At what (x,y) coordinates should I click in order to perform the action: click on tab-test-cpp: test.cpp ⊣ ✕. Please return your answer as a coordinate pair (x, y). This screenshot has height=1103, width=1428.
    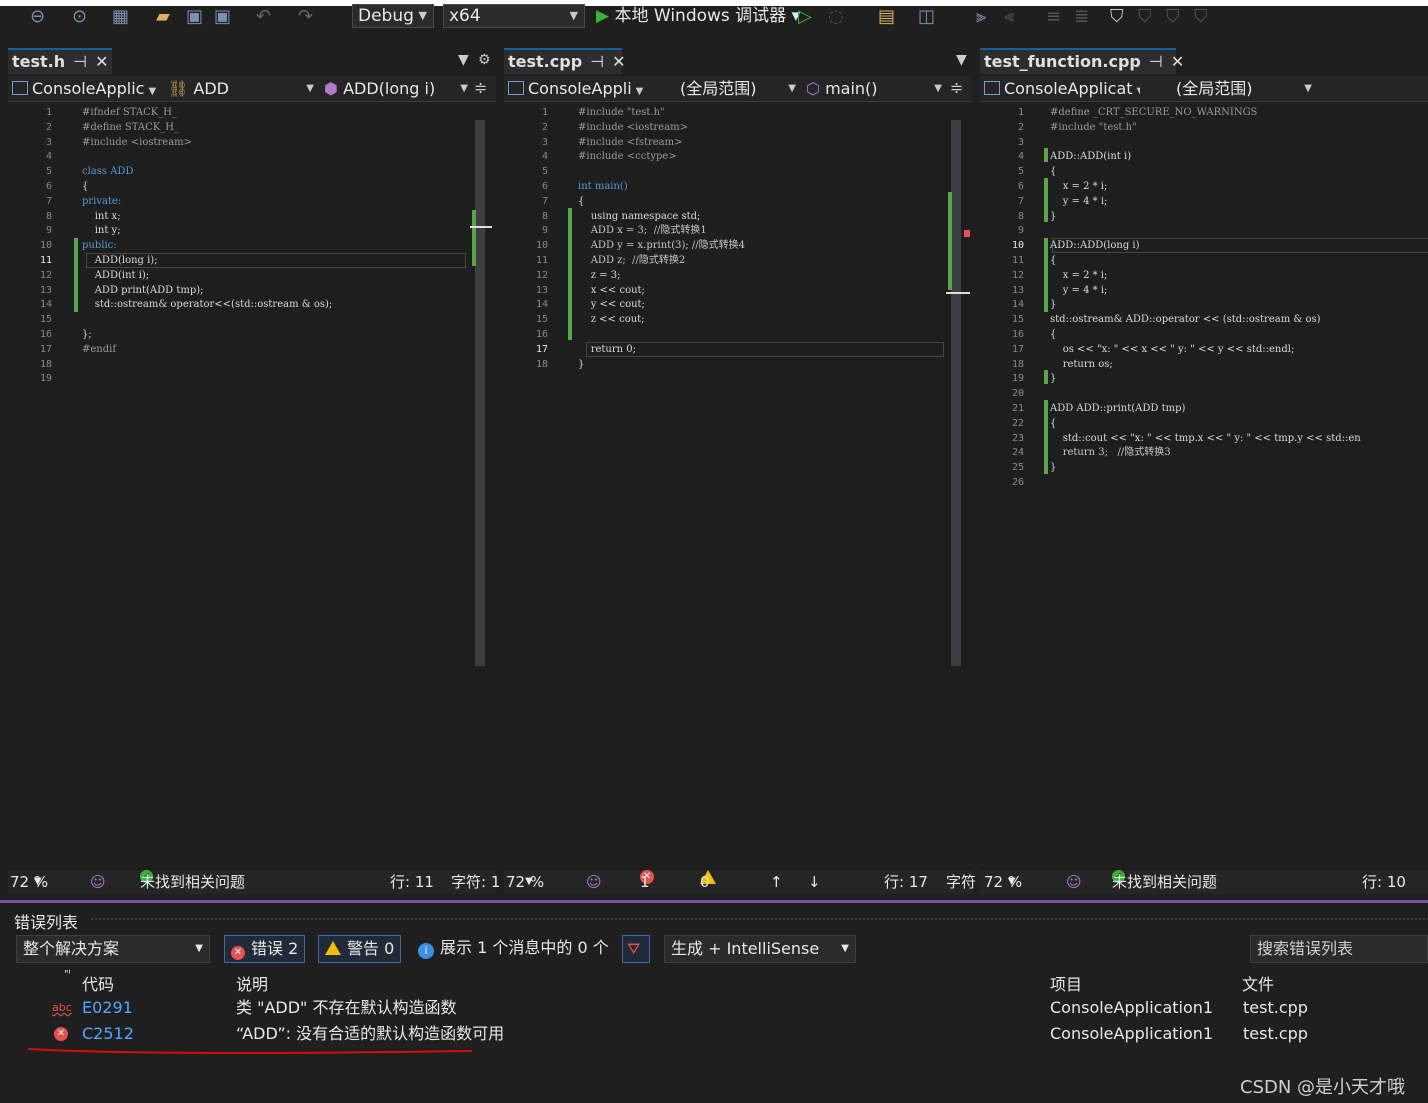
    Looking at the image, I should click on (564, 61).